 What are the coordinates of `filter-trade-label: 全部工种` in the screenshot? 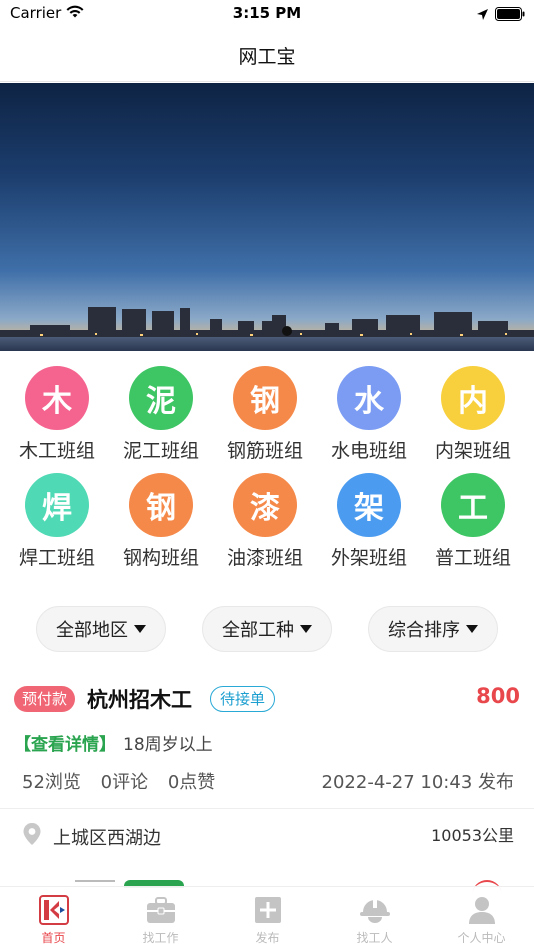 It's located at (258, 630).